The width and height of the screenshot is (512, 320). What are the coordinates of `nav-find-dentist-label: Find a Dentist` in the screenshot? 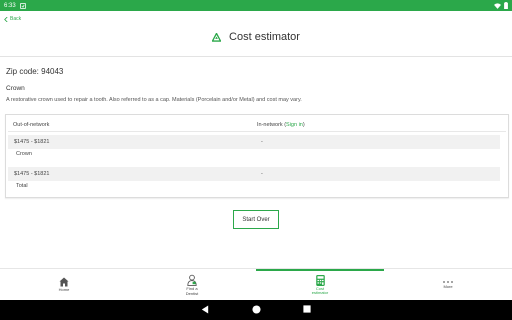 It's located at (192, 291).